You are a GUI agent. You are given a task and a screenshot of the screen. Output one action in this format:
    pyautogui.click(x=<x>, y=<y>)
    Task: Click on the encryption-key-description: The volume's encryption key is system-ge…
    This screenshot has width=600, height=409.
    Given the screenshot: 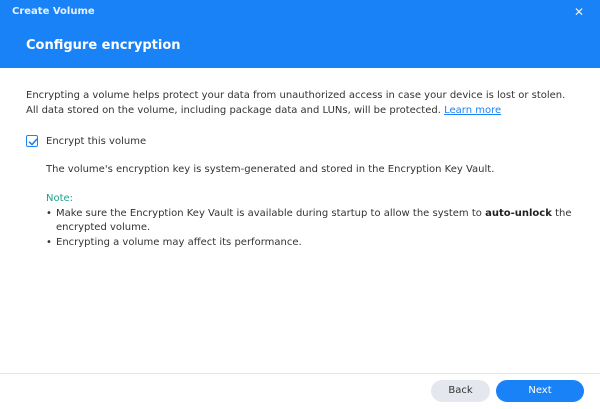 What is the action you would take?
    pyautogui.click(x=270, y=169)
    